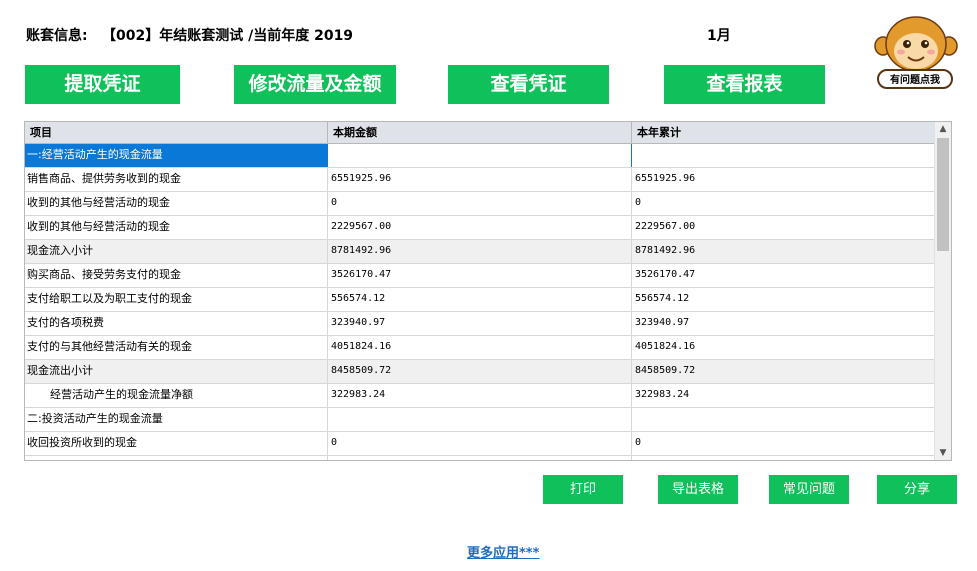  Describe the element at coordinates (783, 251) in the screenshot. I see `cell-ytd-amount: 8781492.96` at that location.